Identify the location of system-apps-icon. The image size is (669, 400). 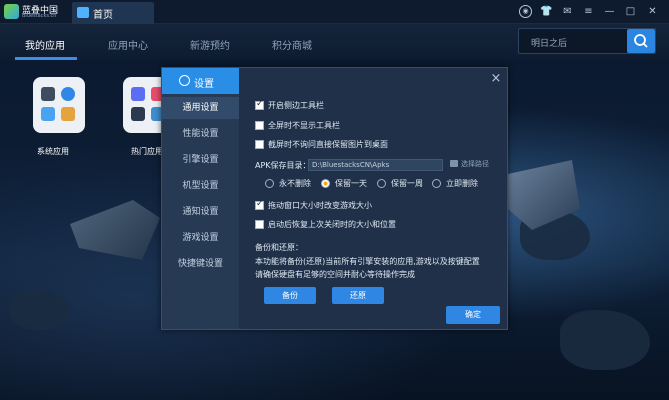
(58, 104).